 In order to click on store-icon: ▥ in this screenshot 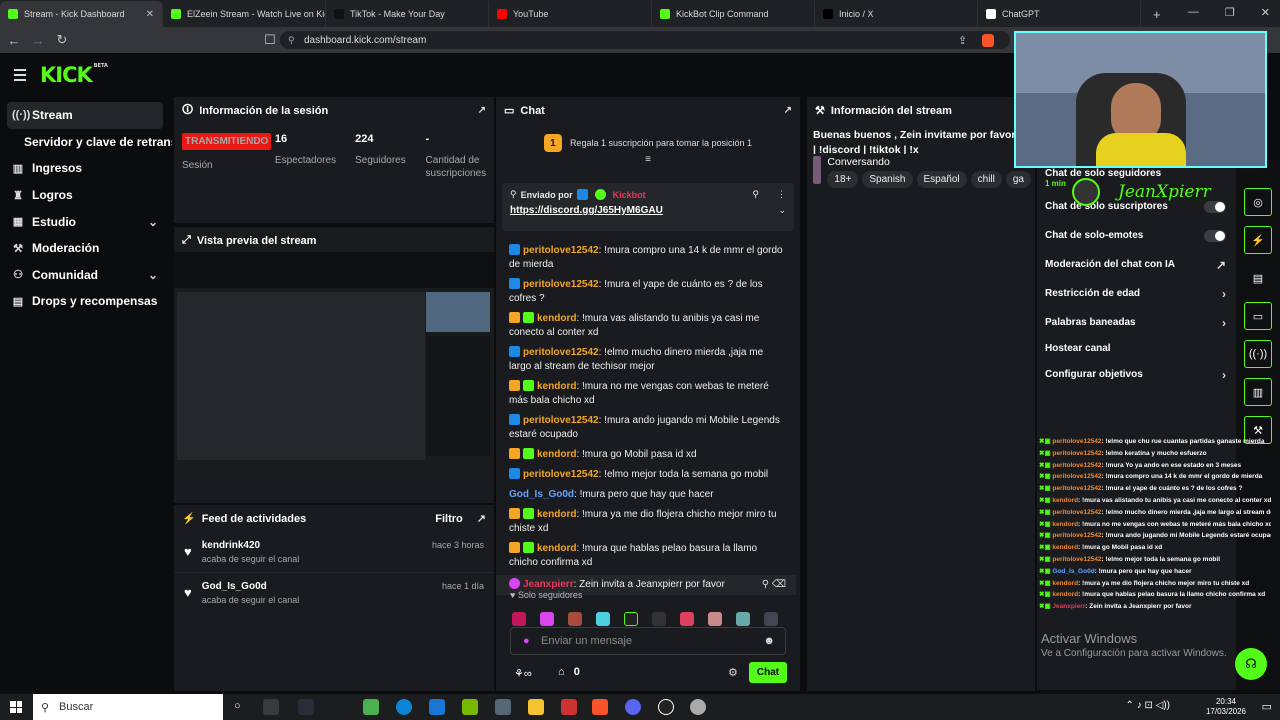, I will do `click(1258, 392)`.